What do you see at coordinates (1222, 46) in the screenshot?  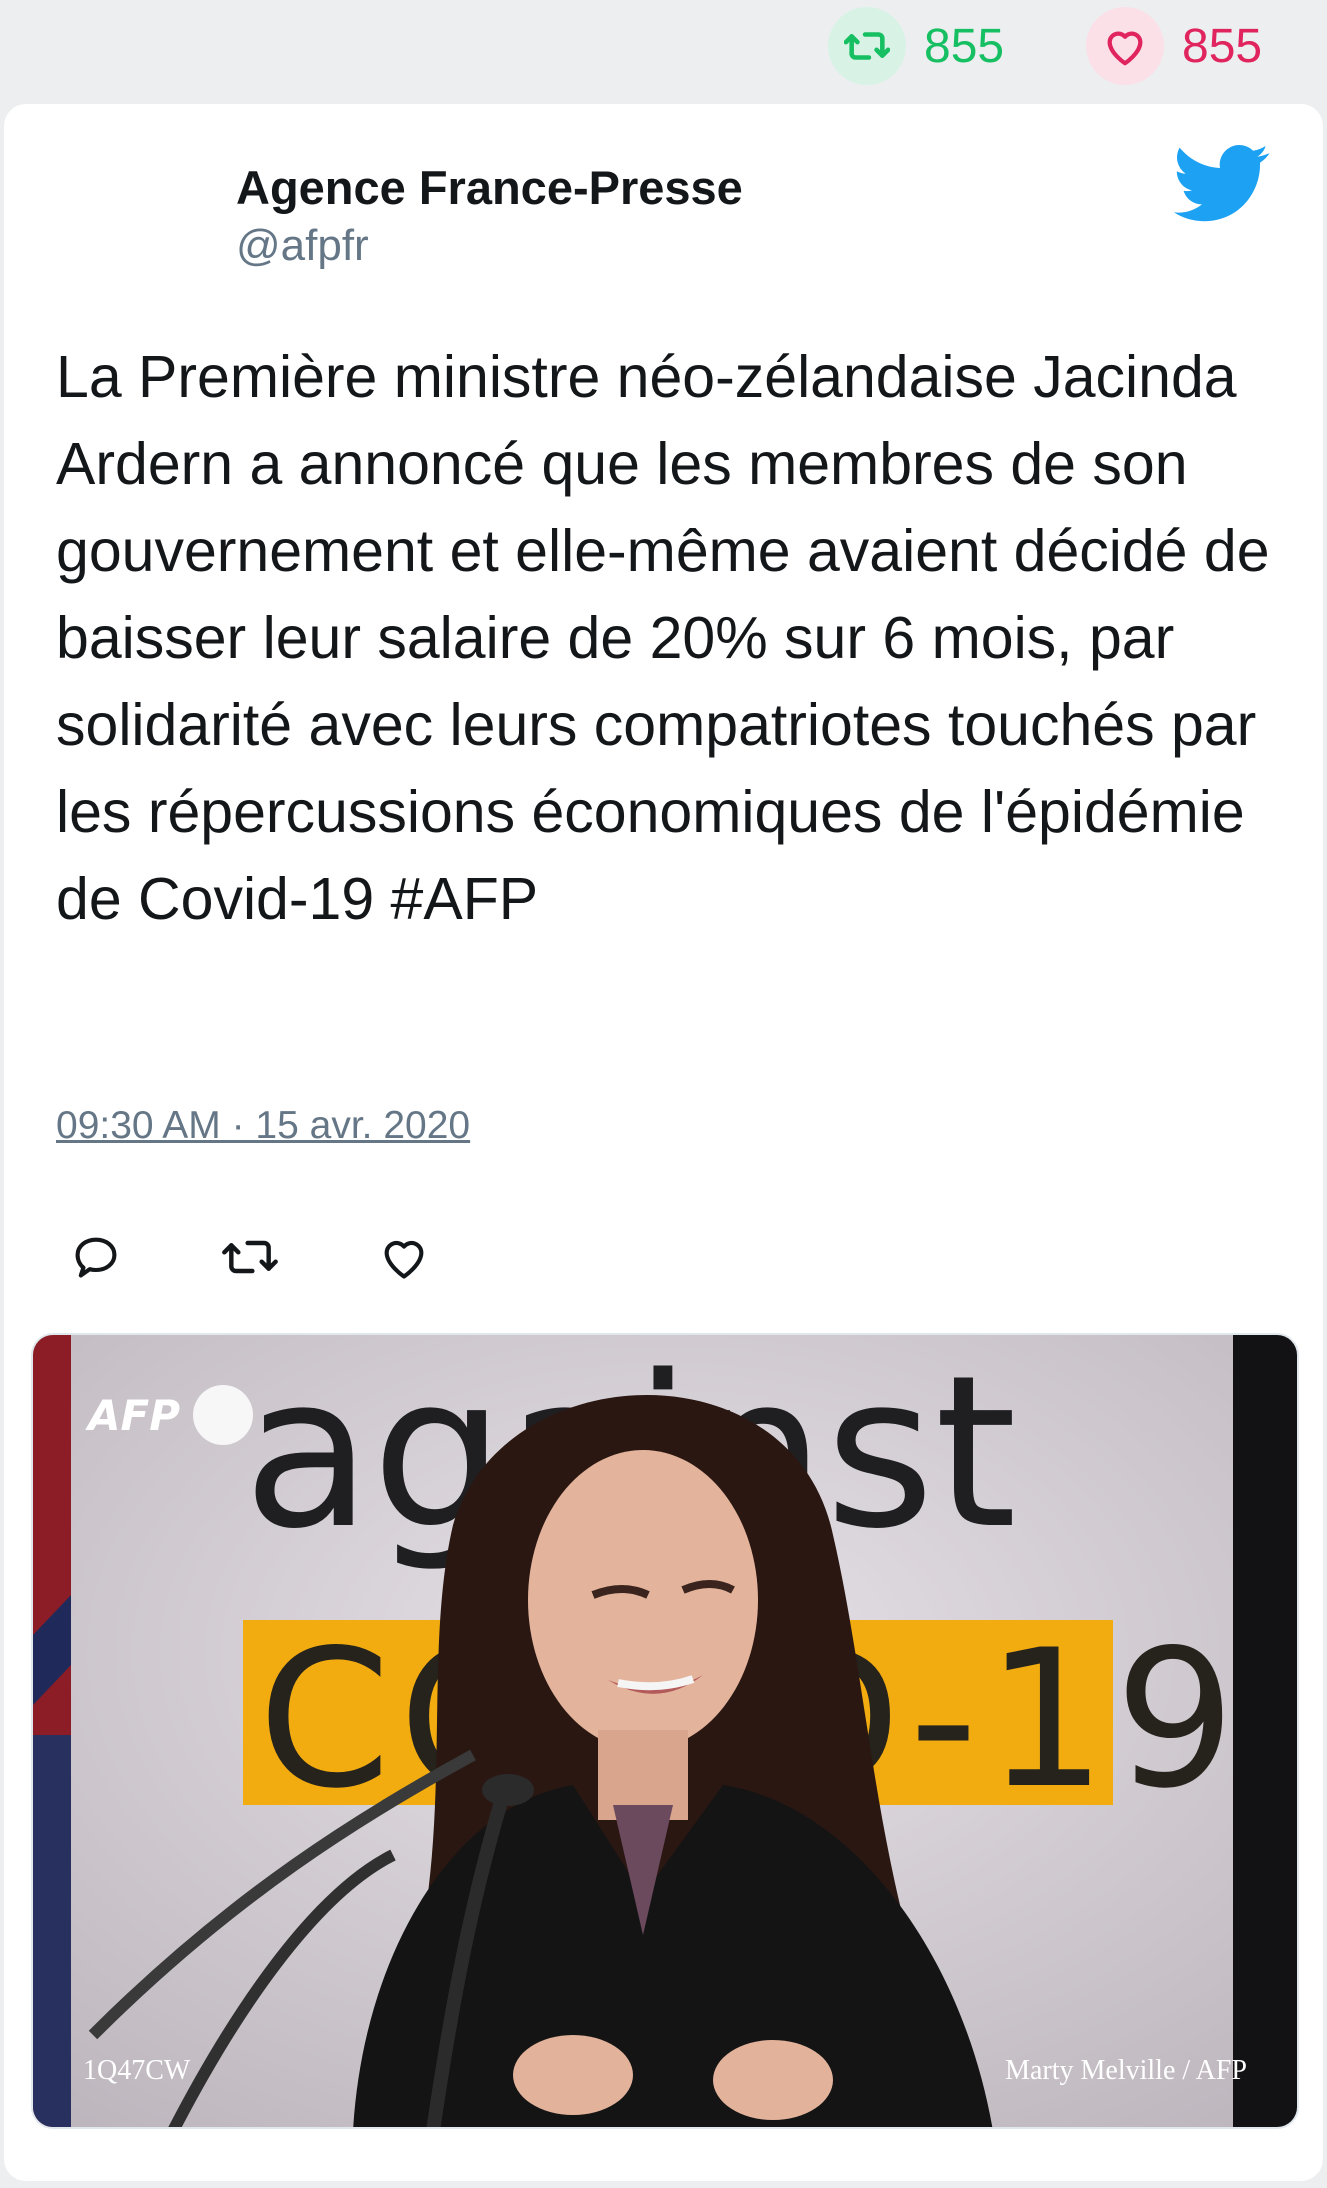 I see `like-count: 855` at bounding box center [1222, 46].